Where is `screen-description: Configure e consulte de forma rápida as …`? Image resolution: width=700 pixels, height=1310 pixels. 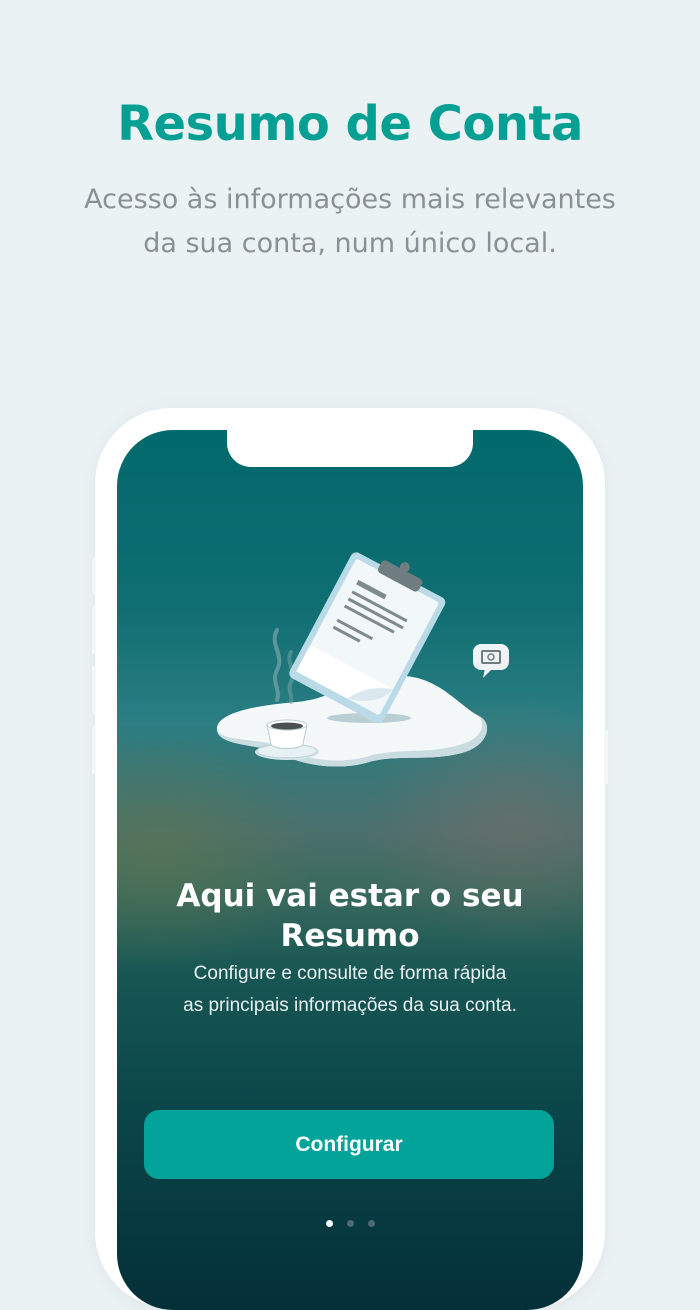
screen-description: Configure e consulte de forma rápida as … is located at coordinates (350, 989).